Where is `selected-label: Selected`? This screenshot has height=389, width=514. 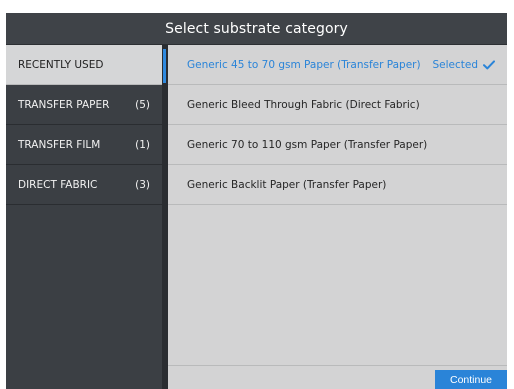
selected-label: Selected is located at coordinates (455, 64).